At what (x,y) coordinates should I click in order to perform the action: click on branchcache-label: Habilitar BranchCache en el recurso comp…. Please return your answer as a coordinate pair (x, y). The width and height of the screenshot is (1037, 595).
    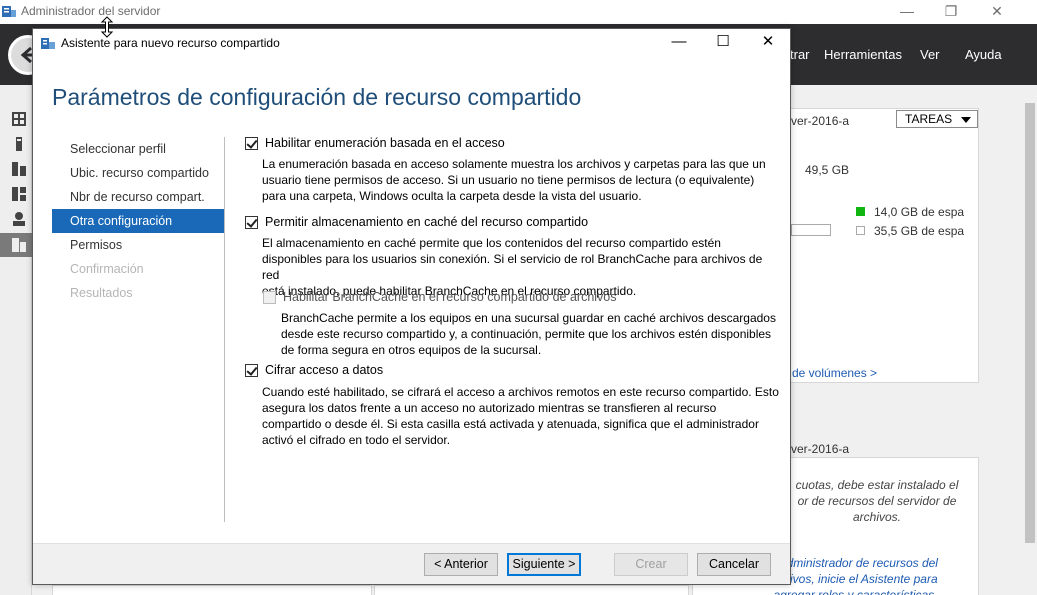
    Looking at the image, I should click on (450, 297).